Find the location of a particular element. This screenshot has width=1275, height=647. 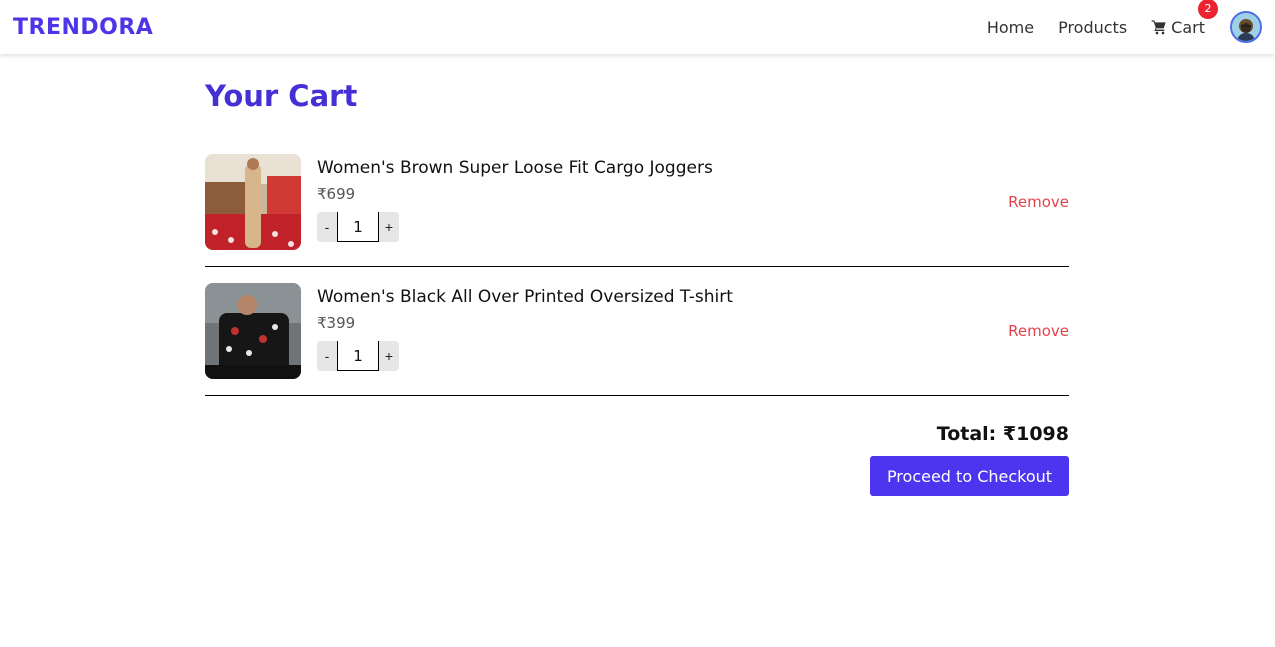

nav-products-link: Products is located at coordinates (1092, 27).